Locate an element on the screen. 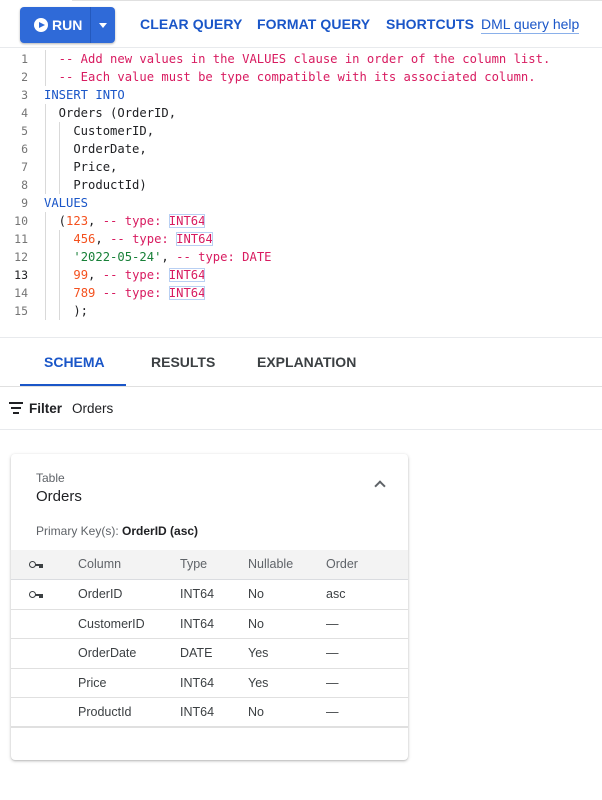 The height and width of the screenshot is (800, 602). code-line: 9 VALUES is located at coordinates (301, 203).